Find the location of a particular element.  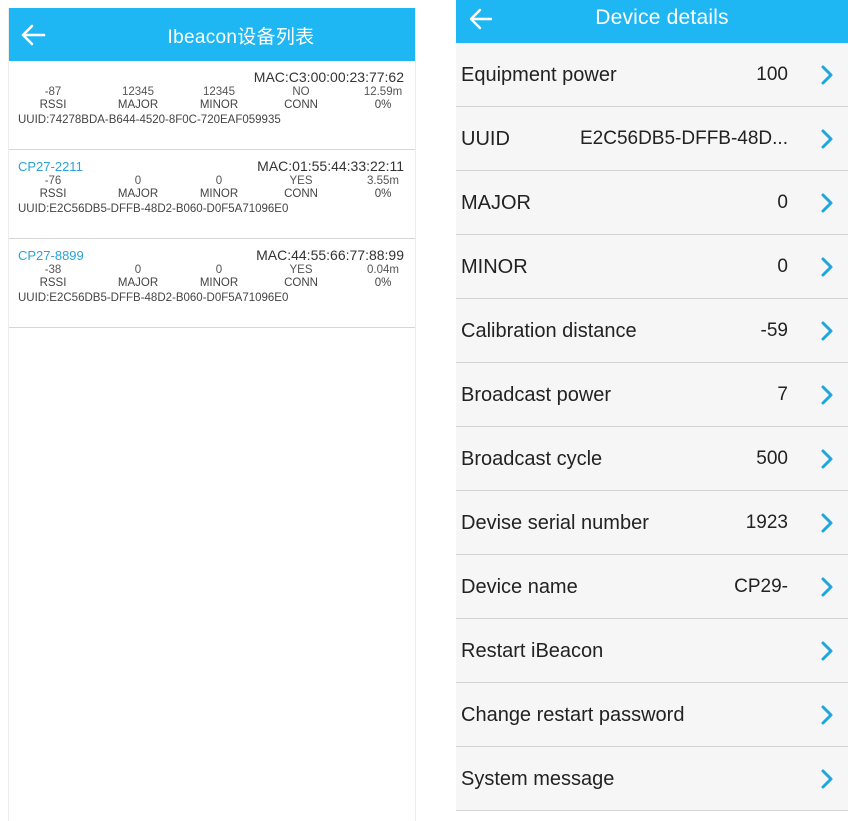

row-device-name: Device name CP29- is located at coordinates (652, 587).